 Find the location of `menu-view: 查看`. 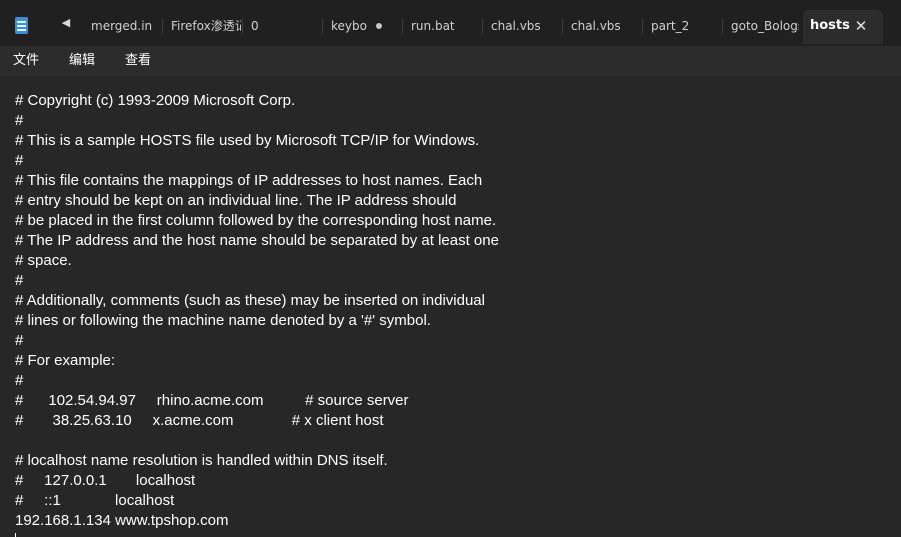

menu-view: 查看 is located at coordinates (138, 61).